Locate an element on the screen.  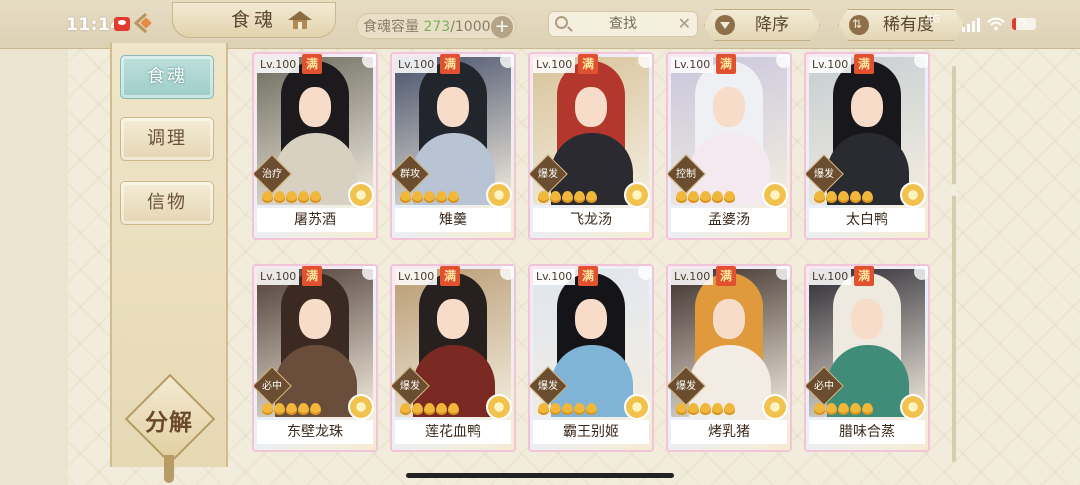
scrollbar-thumb is located at coordinates (954, 190).